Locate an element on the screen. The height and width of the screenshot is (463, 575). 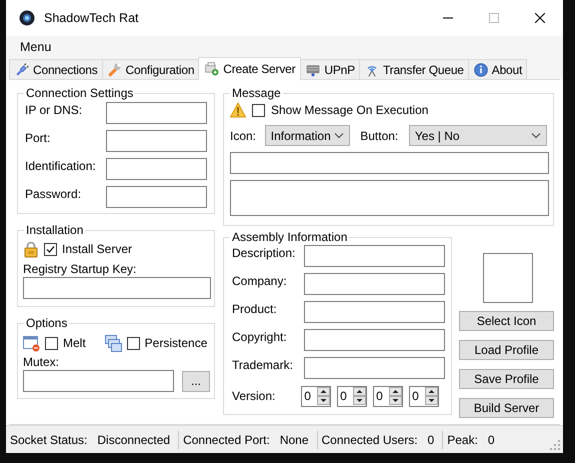
field-label: Version: is located at coordinates (254, 396).